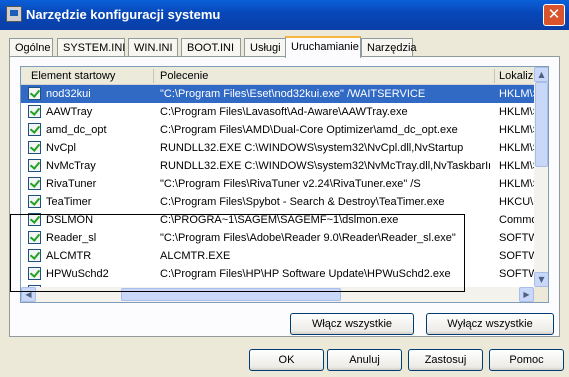 This screenshot has width=569, height=377. Describe the element at coordinates (71, 238) in the screenshot. I see `startup-item-name: Reader_sl` at that location.